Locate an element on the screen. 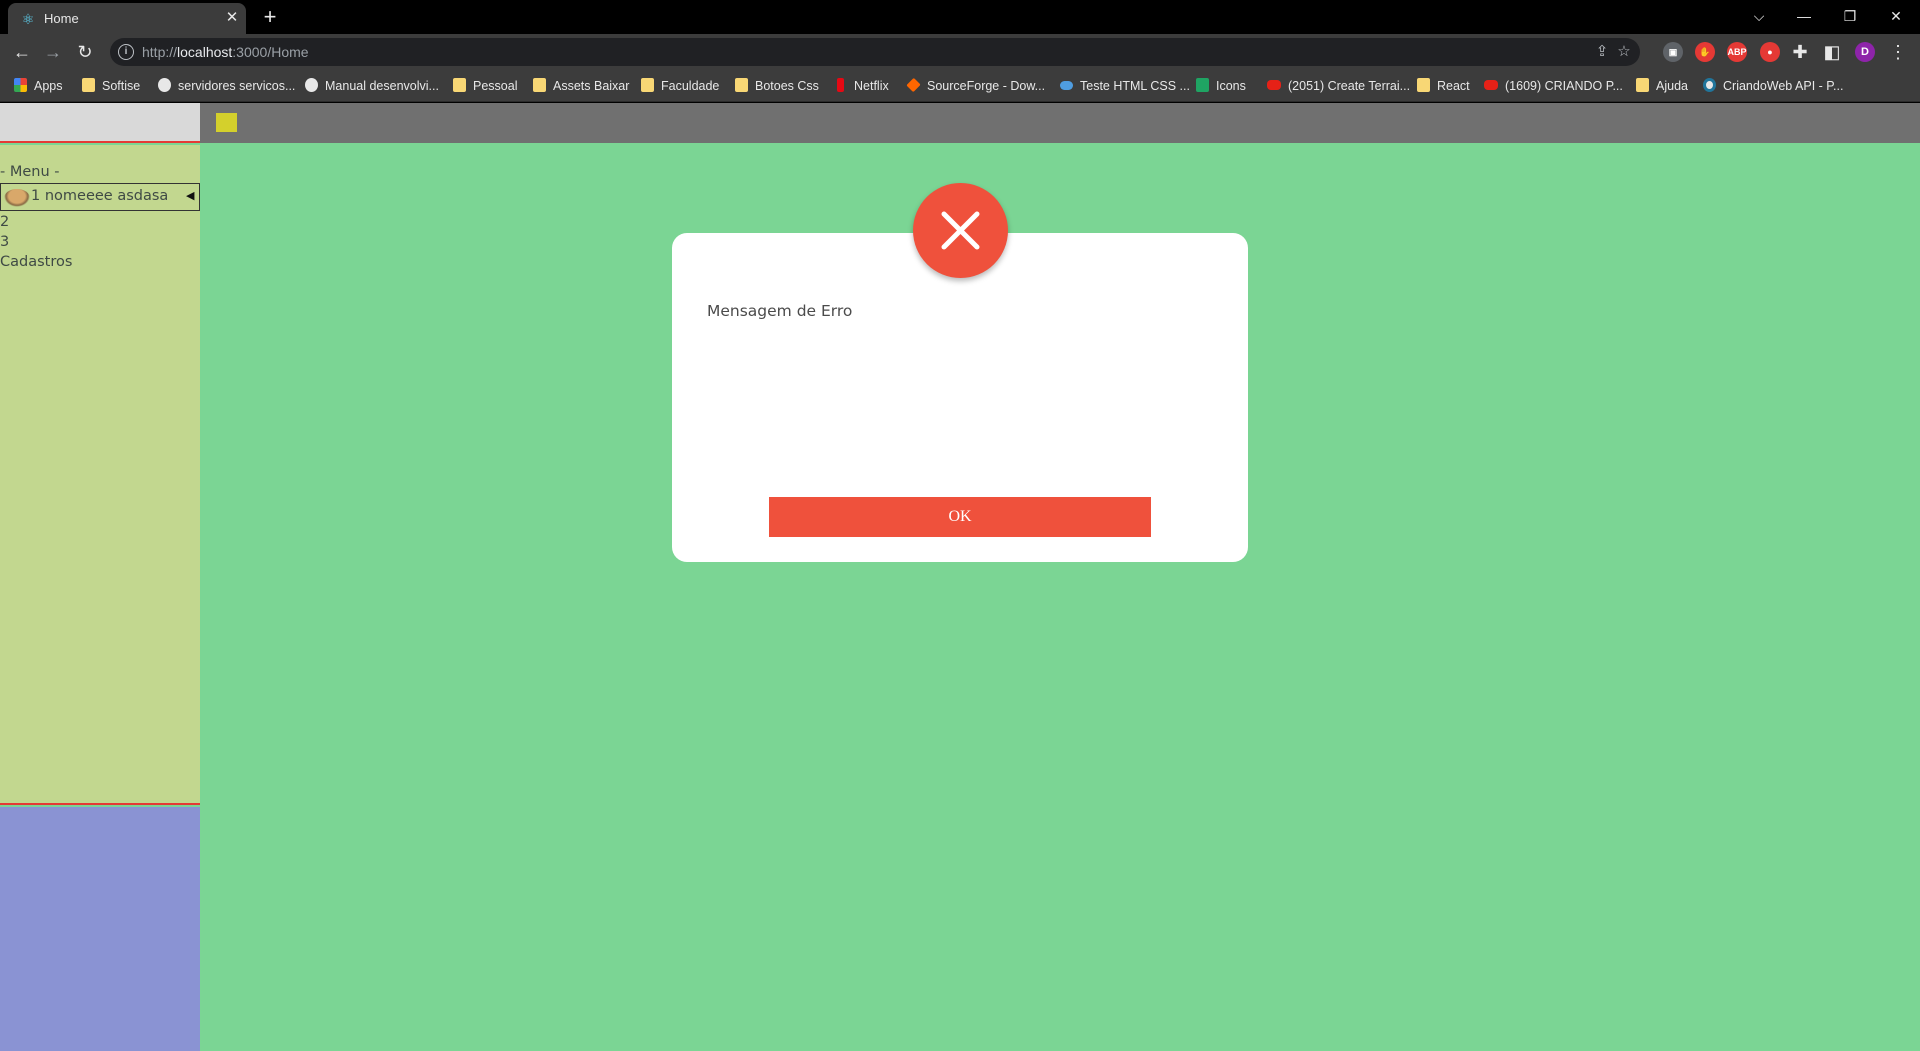 The height and width of the screenshot is (1051, 1920). extensions-puzzle-icon: ✚ is located at coordinates (1800, 52).